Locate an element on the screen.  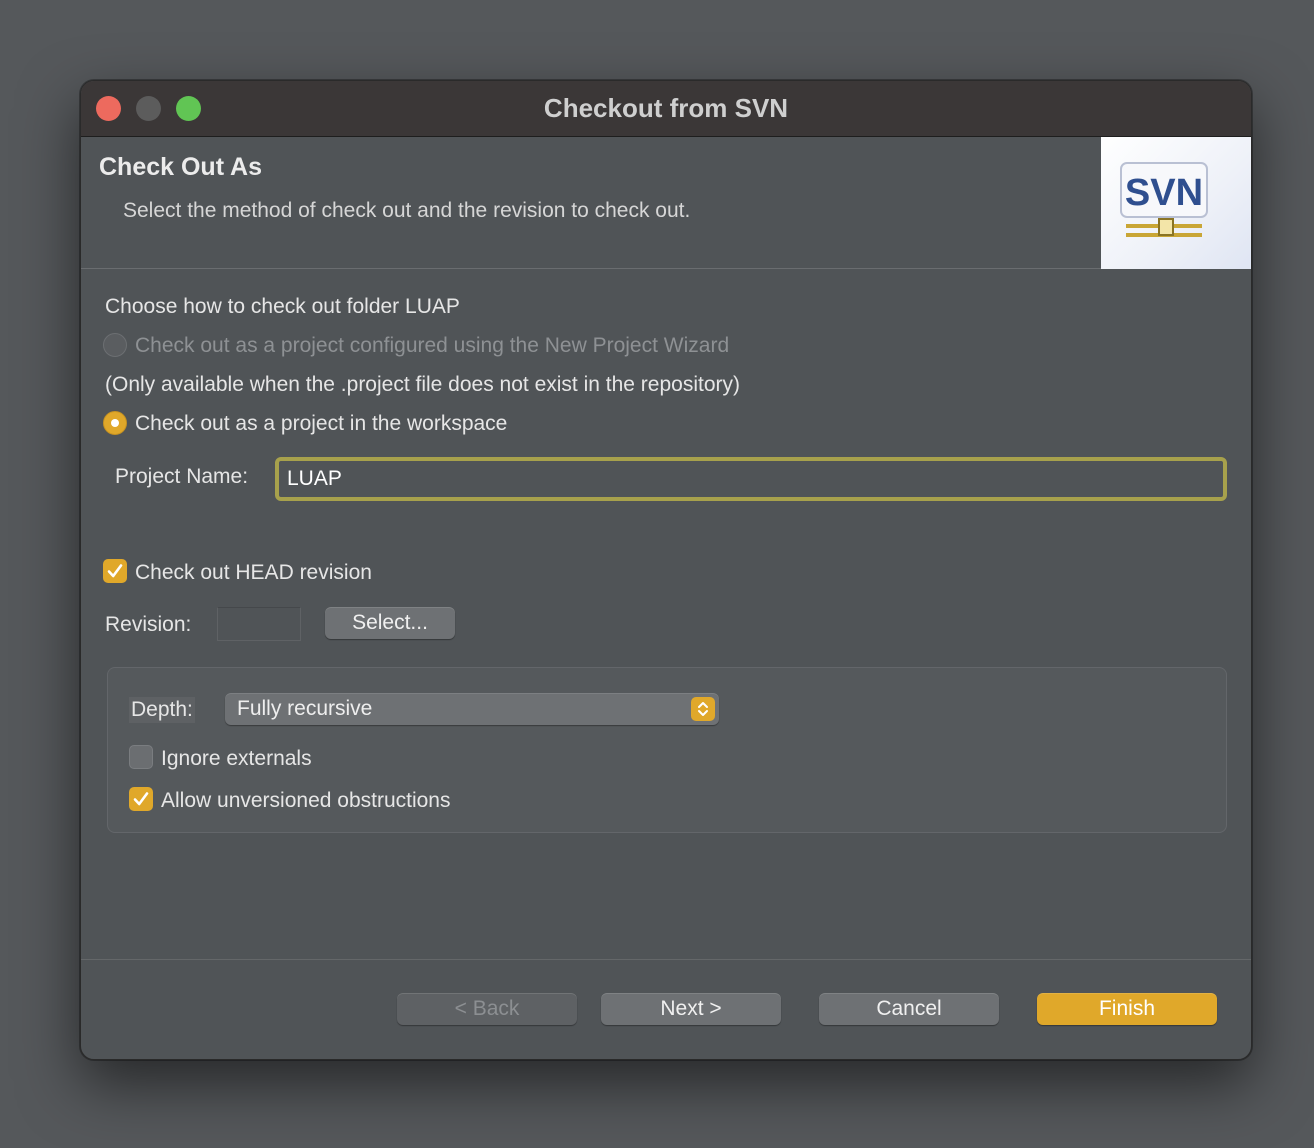
wizard-radio is located at coordinates (115, 345).